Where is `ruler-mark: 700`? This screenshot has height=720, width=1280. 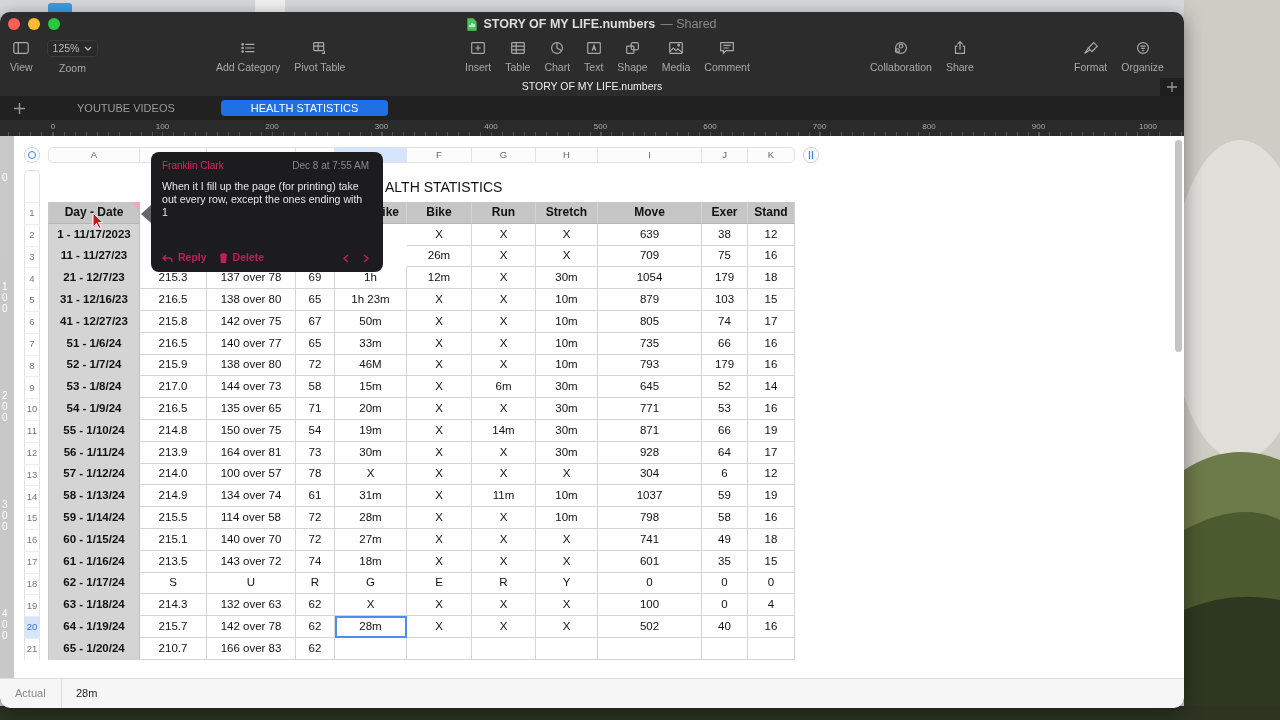
ruler-mark: 700 is located at coordinates (819, 127).